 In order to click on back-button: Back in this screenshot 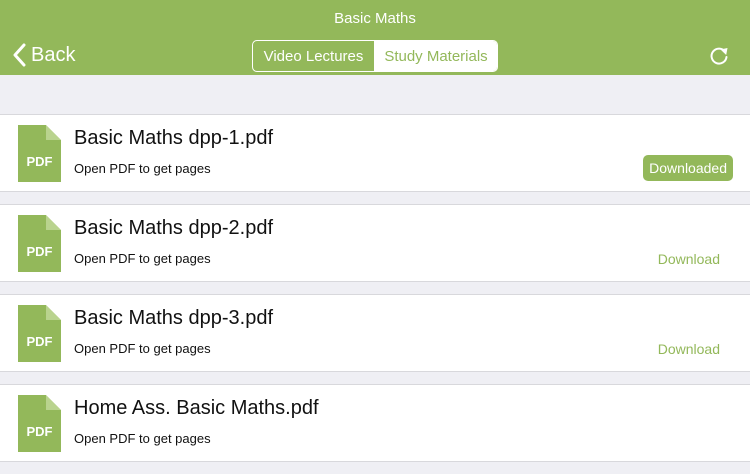, I will do `click(43, 55)`.